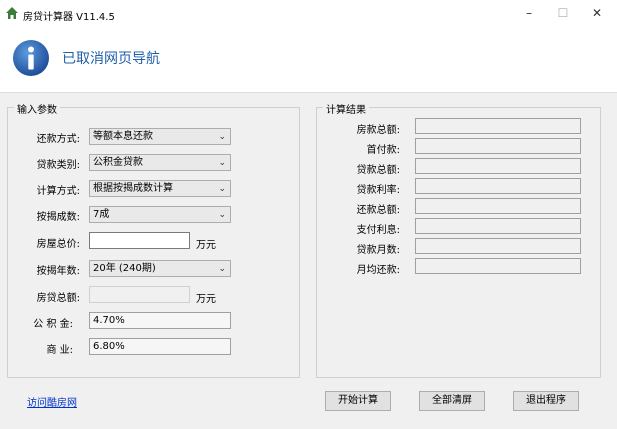  What do you see at coordinates (58, 139) in the screenshot?
I see `repayment-method-label: 还款方式:` at bounding box center [58, 139].